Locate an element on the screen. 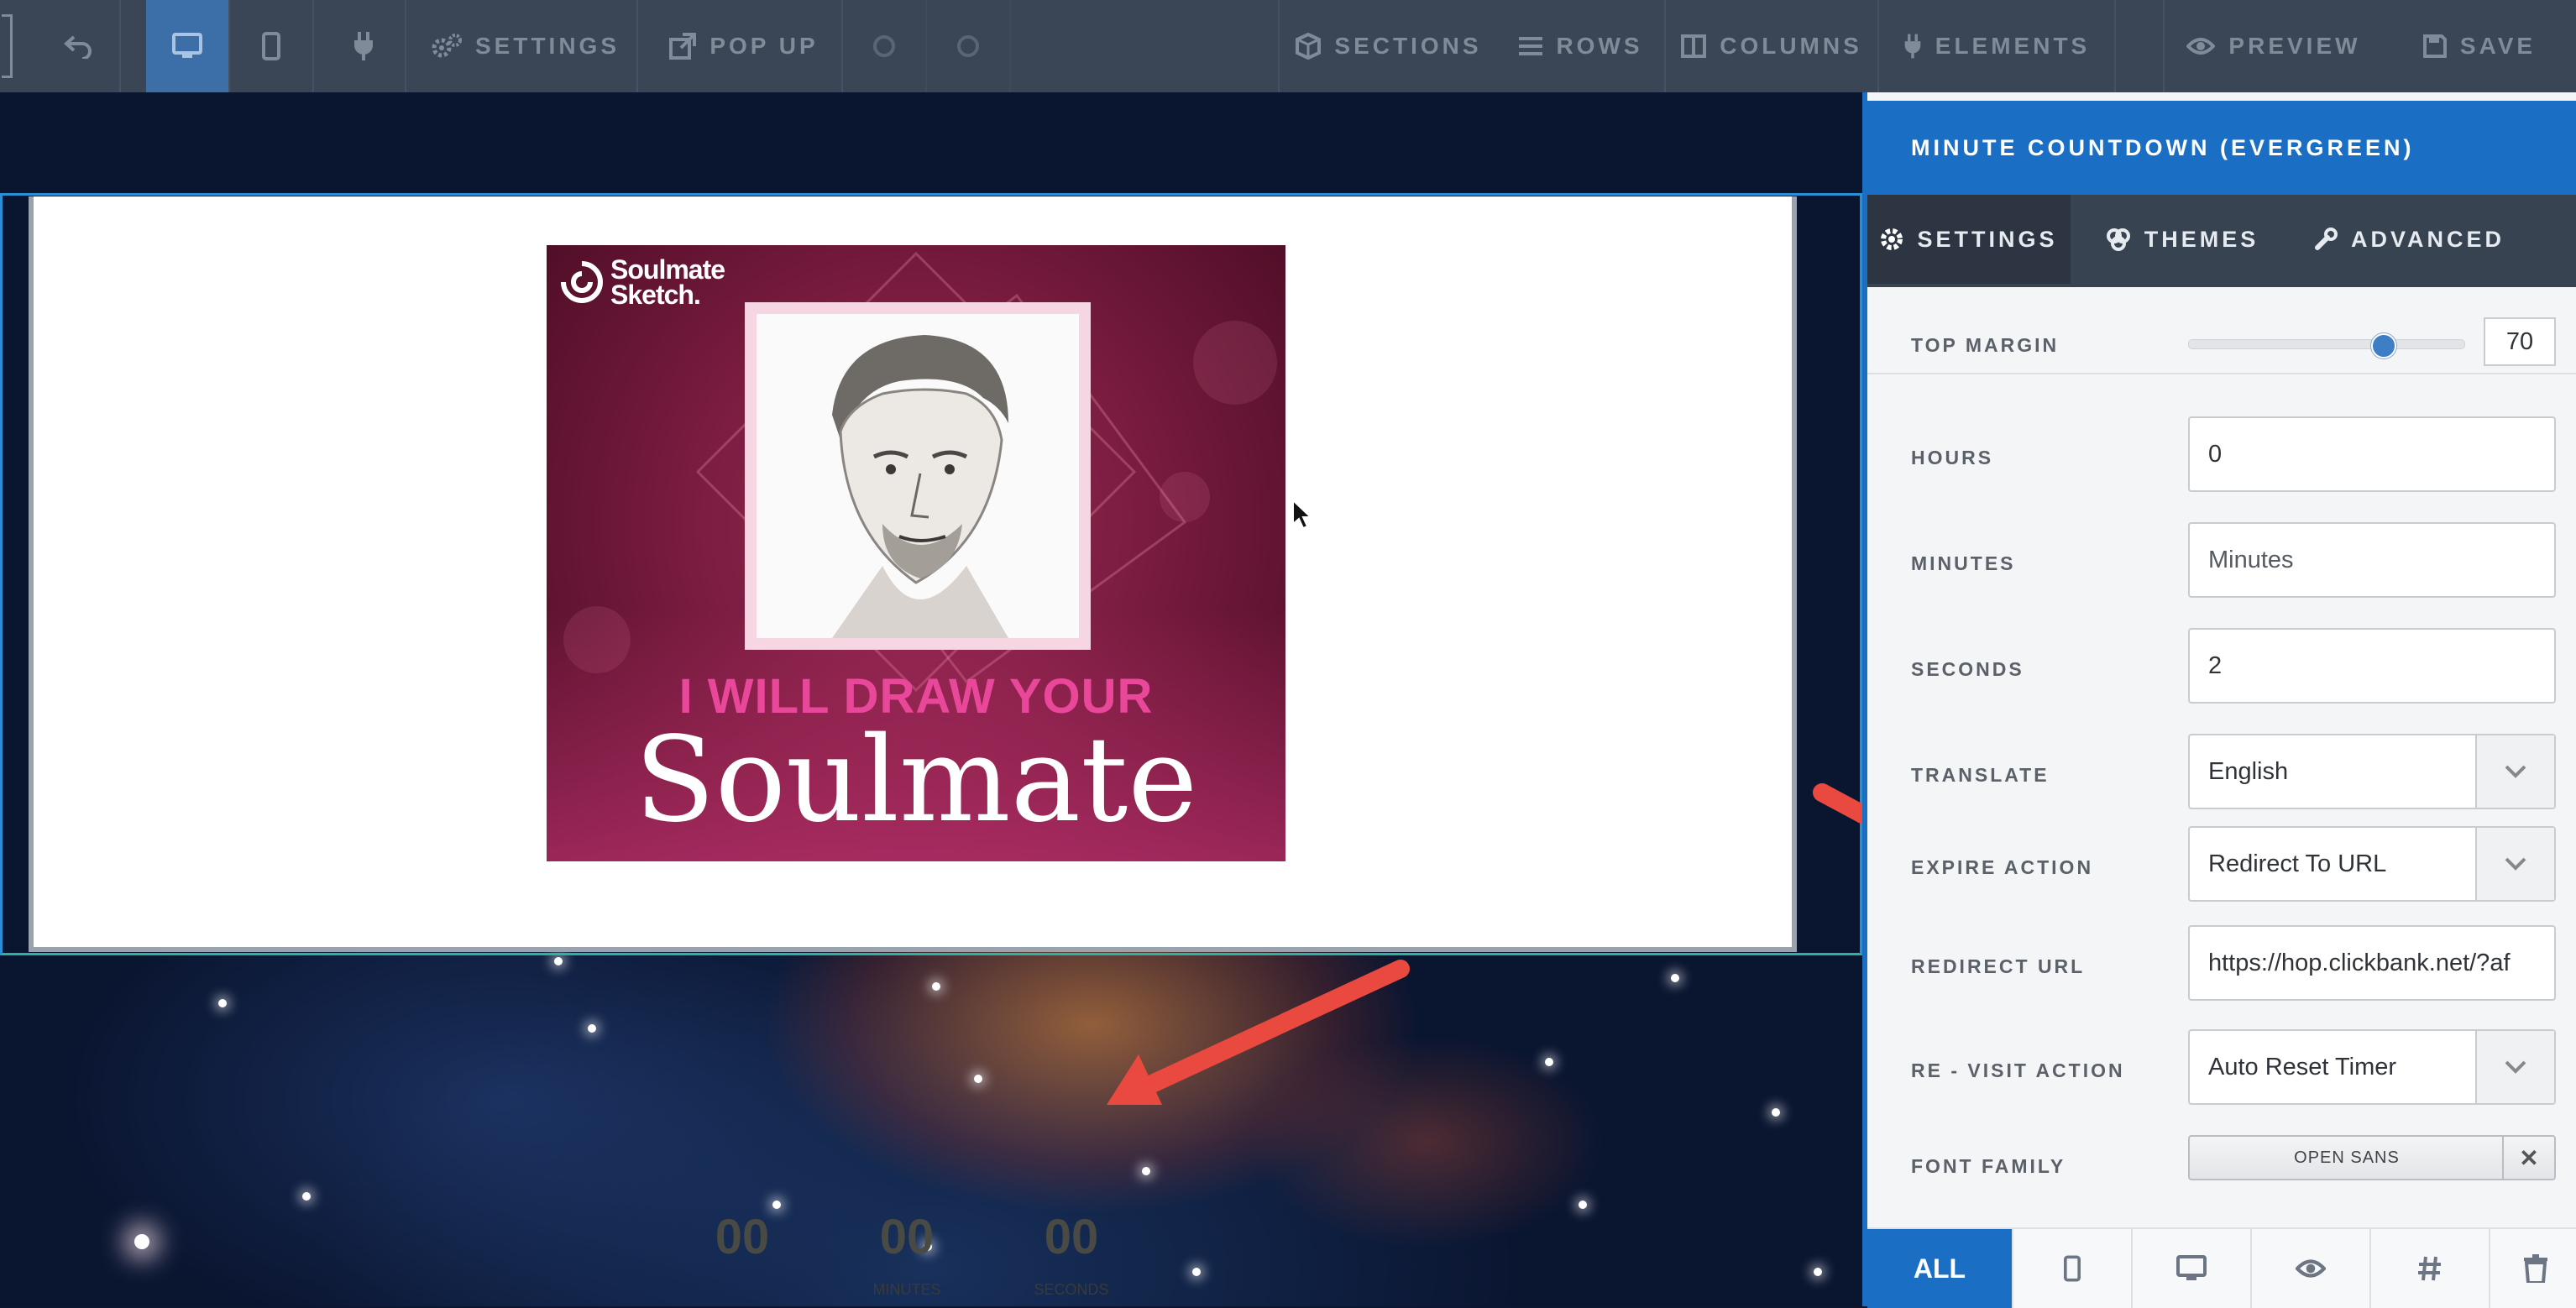  desktop-view-button is located at coordinates (188, 46).